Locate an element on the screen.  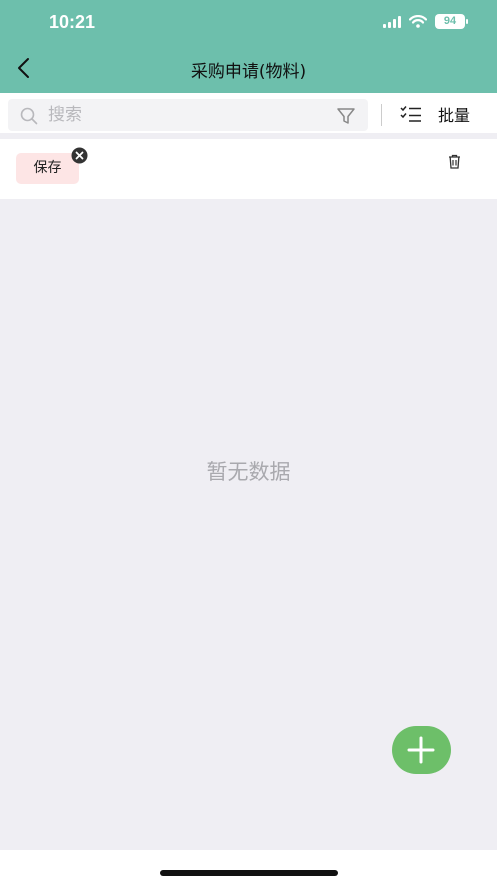
plus-icon is located at coordinates (421, 750).